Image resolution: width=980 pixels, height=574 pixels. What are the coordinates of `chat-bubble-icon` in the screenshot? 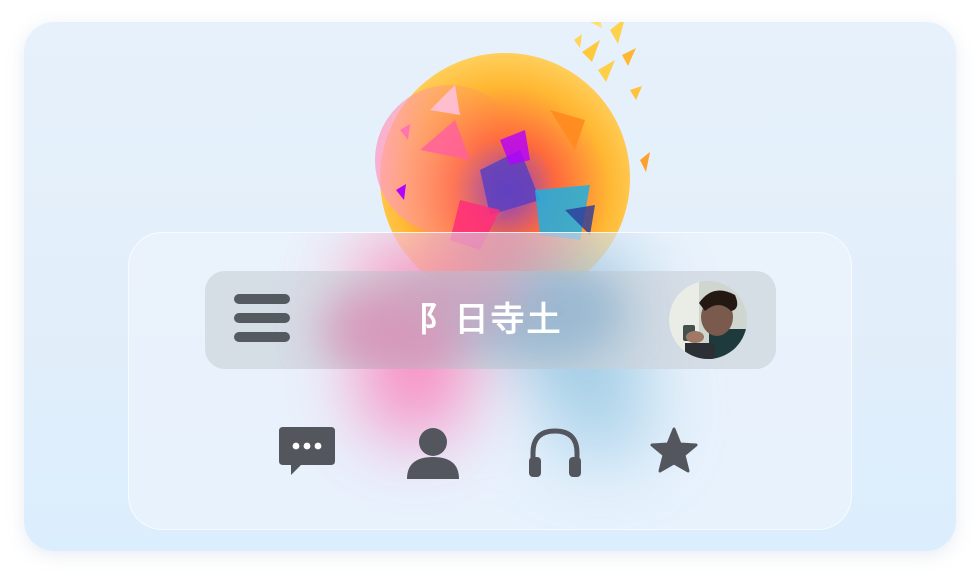 It's located at (307, 451).